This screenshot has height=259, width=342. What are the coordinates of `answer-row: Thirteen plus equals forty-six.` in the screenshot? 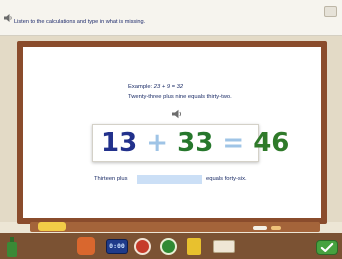 It's located at (194, 179).